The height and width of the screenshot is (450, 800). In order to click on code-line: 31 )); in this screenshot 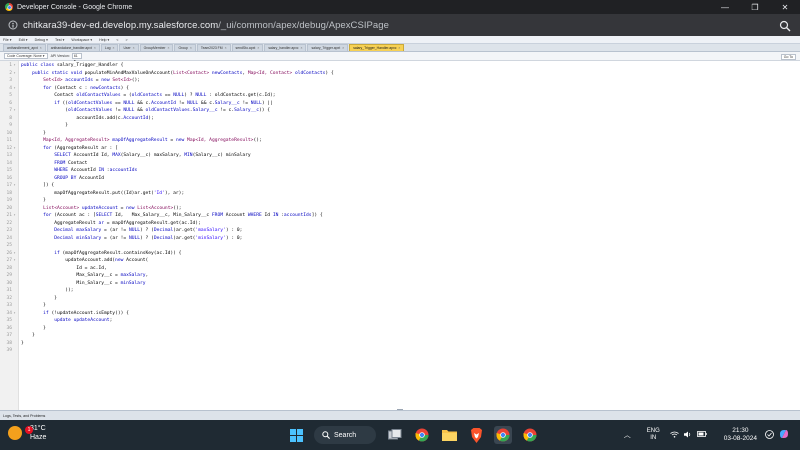, I will do `click(400, 291)`.